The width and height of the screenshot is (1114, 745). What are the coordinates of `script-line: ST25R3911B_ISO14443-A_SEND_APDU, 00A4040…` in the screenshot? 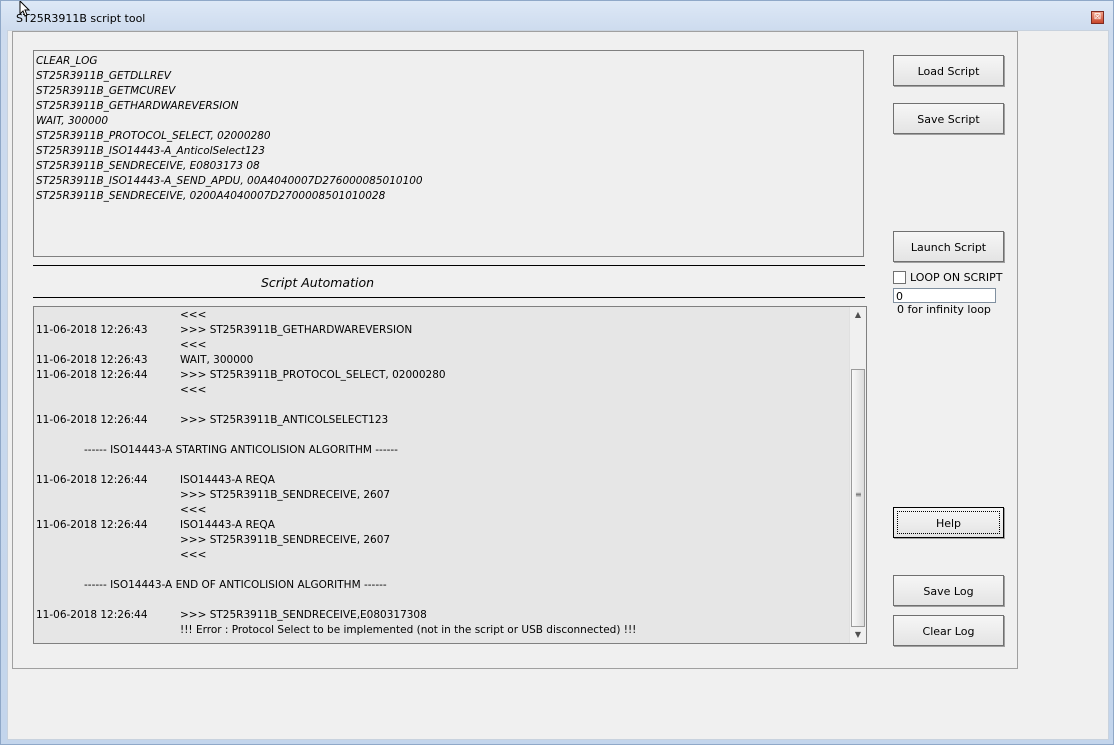 It's located at (229, 181).